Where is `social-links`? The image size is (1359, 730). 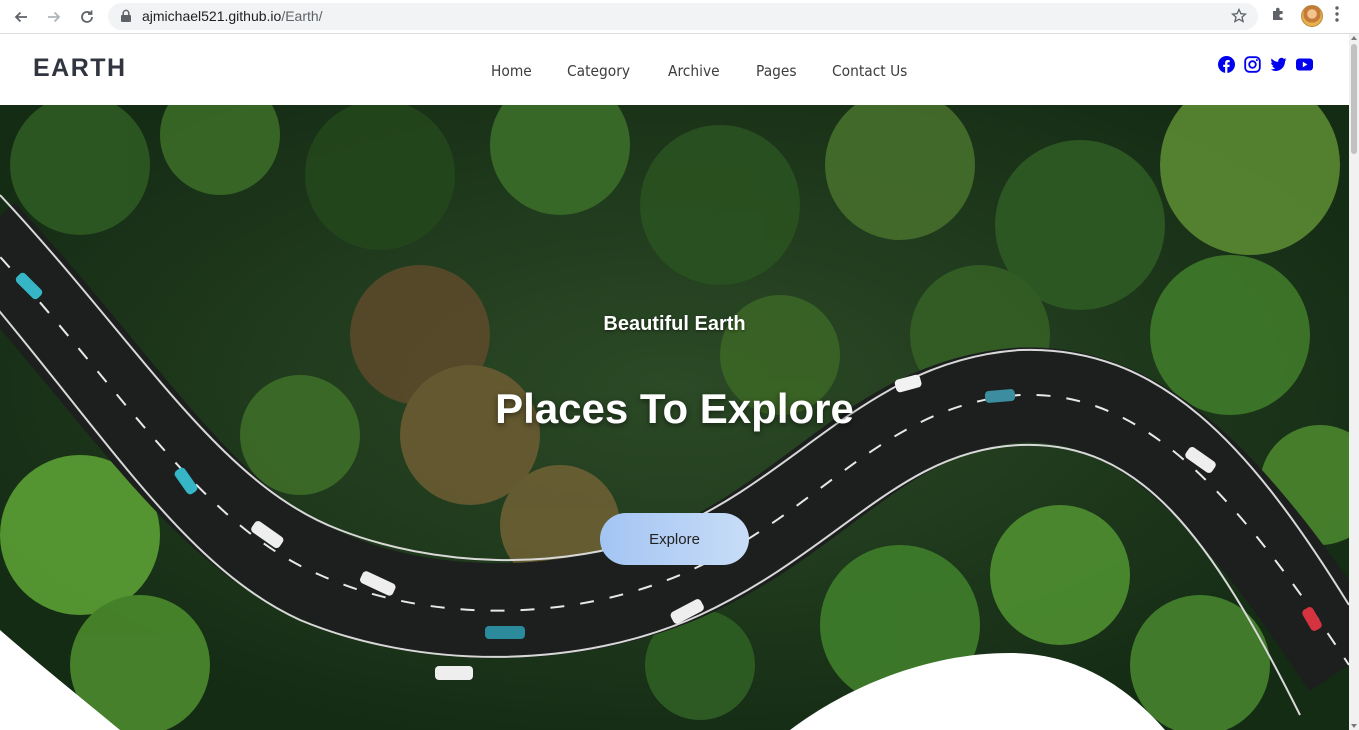
social-links is located at coordinates (1265, 64).